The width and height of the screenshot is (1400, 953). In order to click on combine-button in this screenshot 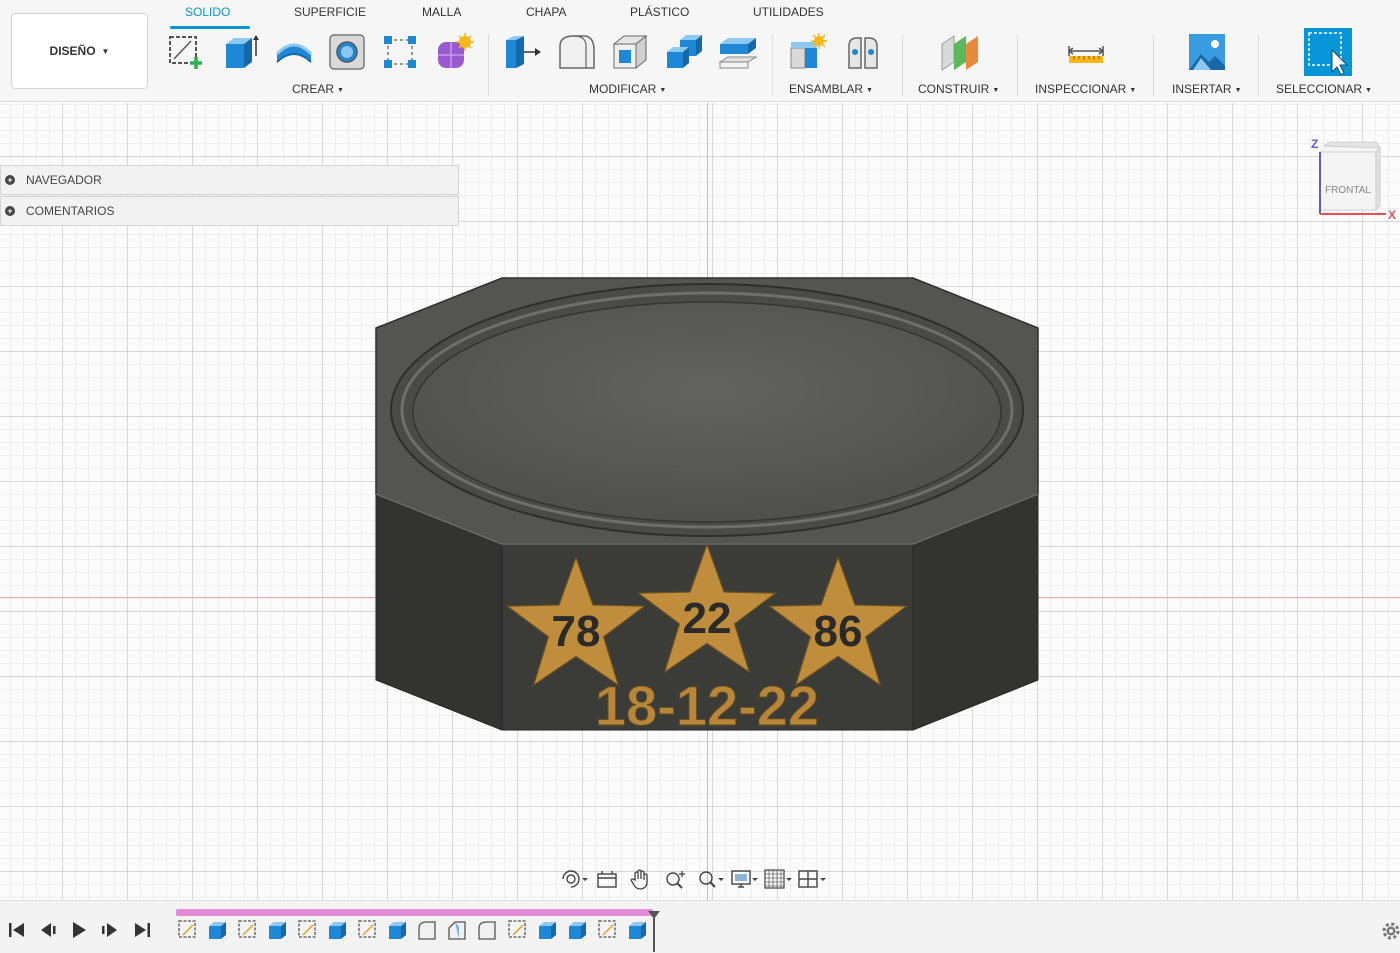, I will do `click(684, 52)`.